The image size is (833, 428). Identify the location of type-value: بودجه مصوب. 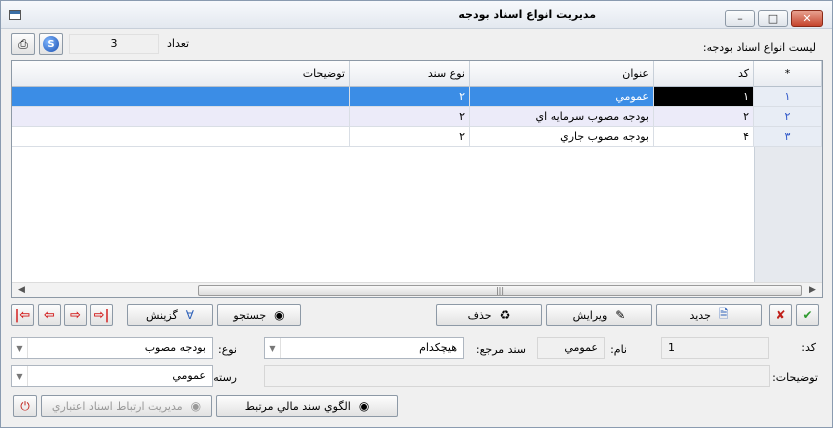
(175, 347).